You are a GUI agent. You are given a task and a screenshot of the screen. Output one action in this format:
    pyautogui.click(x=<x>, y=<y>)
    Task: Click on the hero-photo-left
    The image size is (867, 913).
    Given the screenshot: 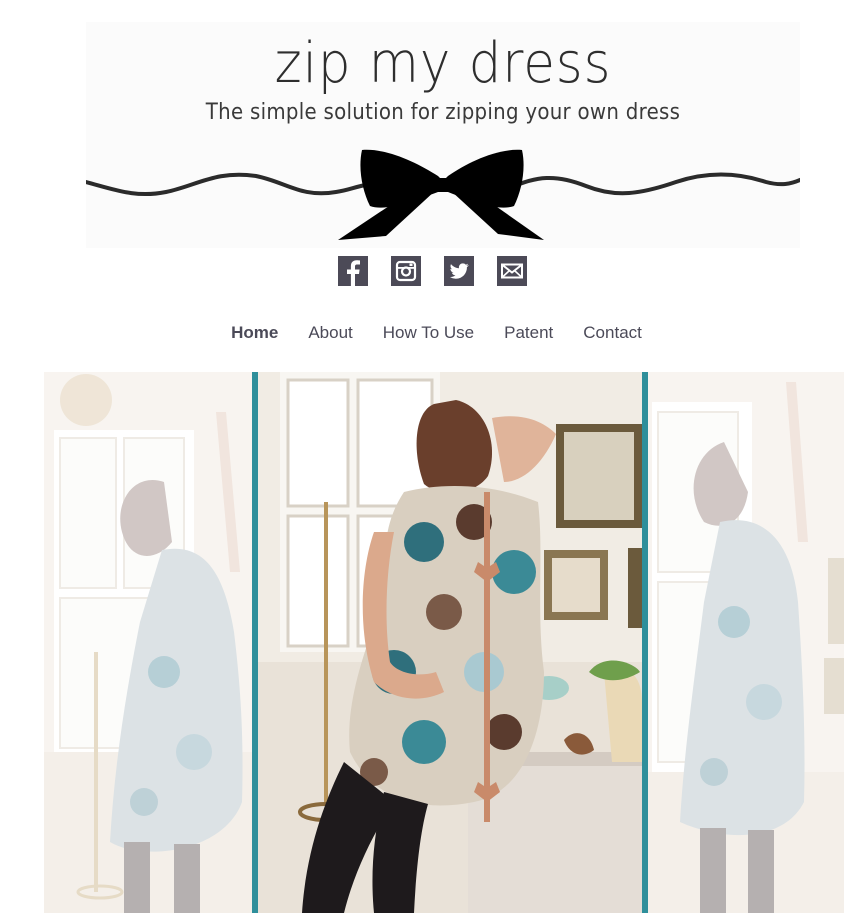 What is the action you would take?
    pyautogui.click(x=148, y=642)
    